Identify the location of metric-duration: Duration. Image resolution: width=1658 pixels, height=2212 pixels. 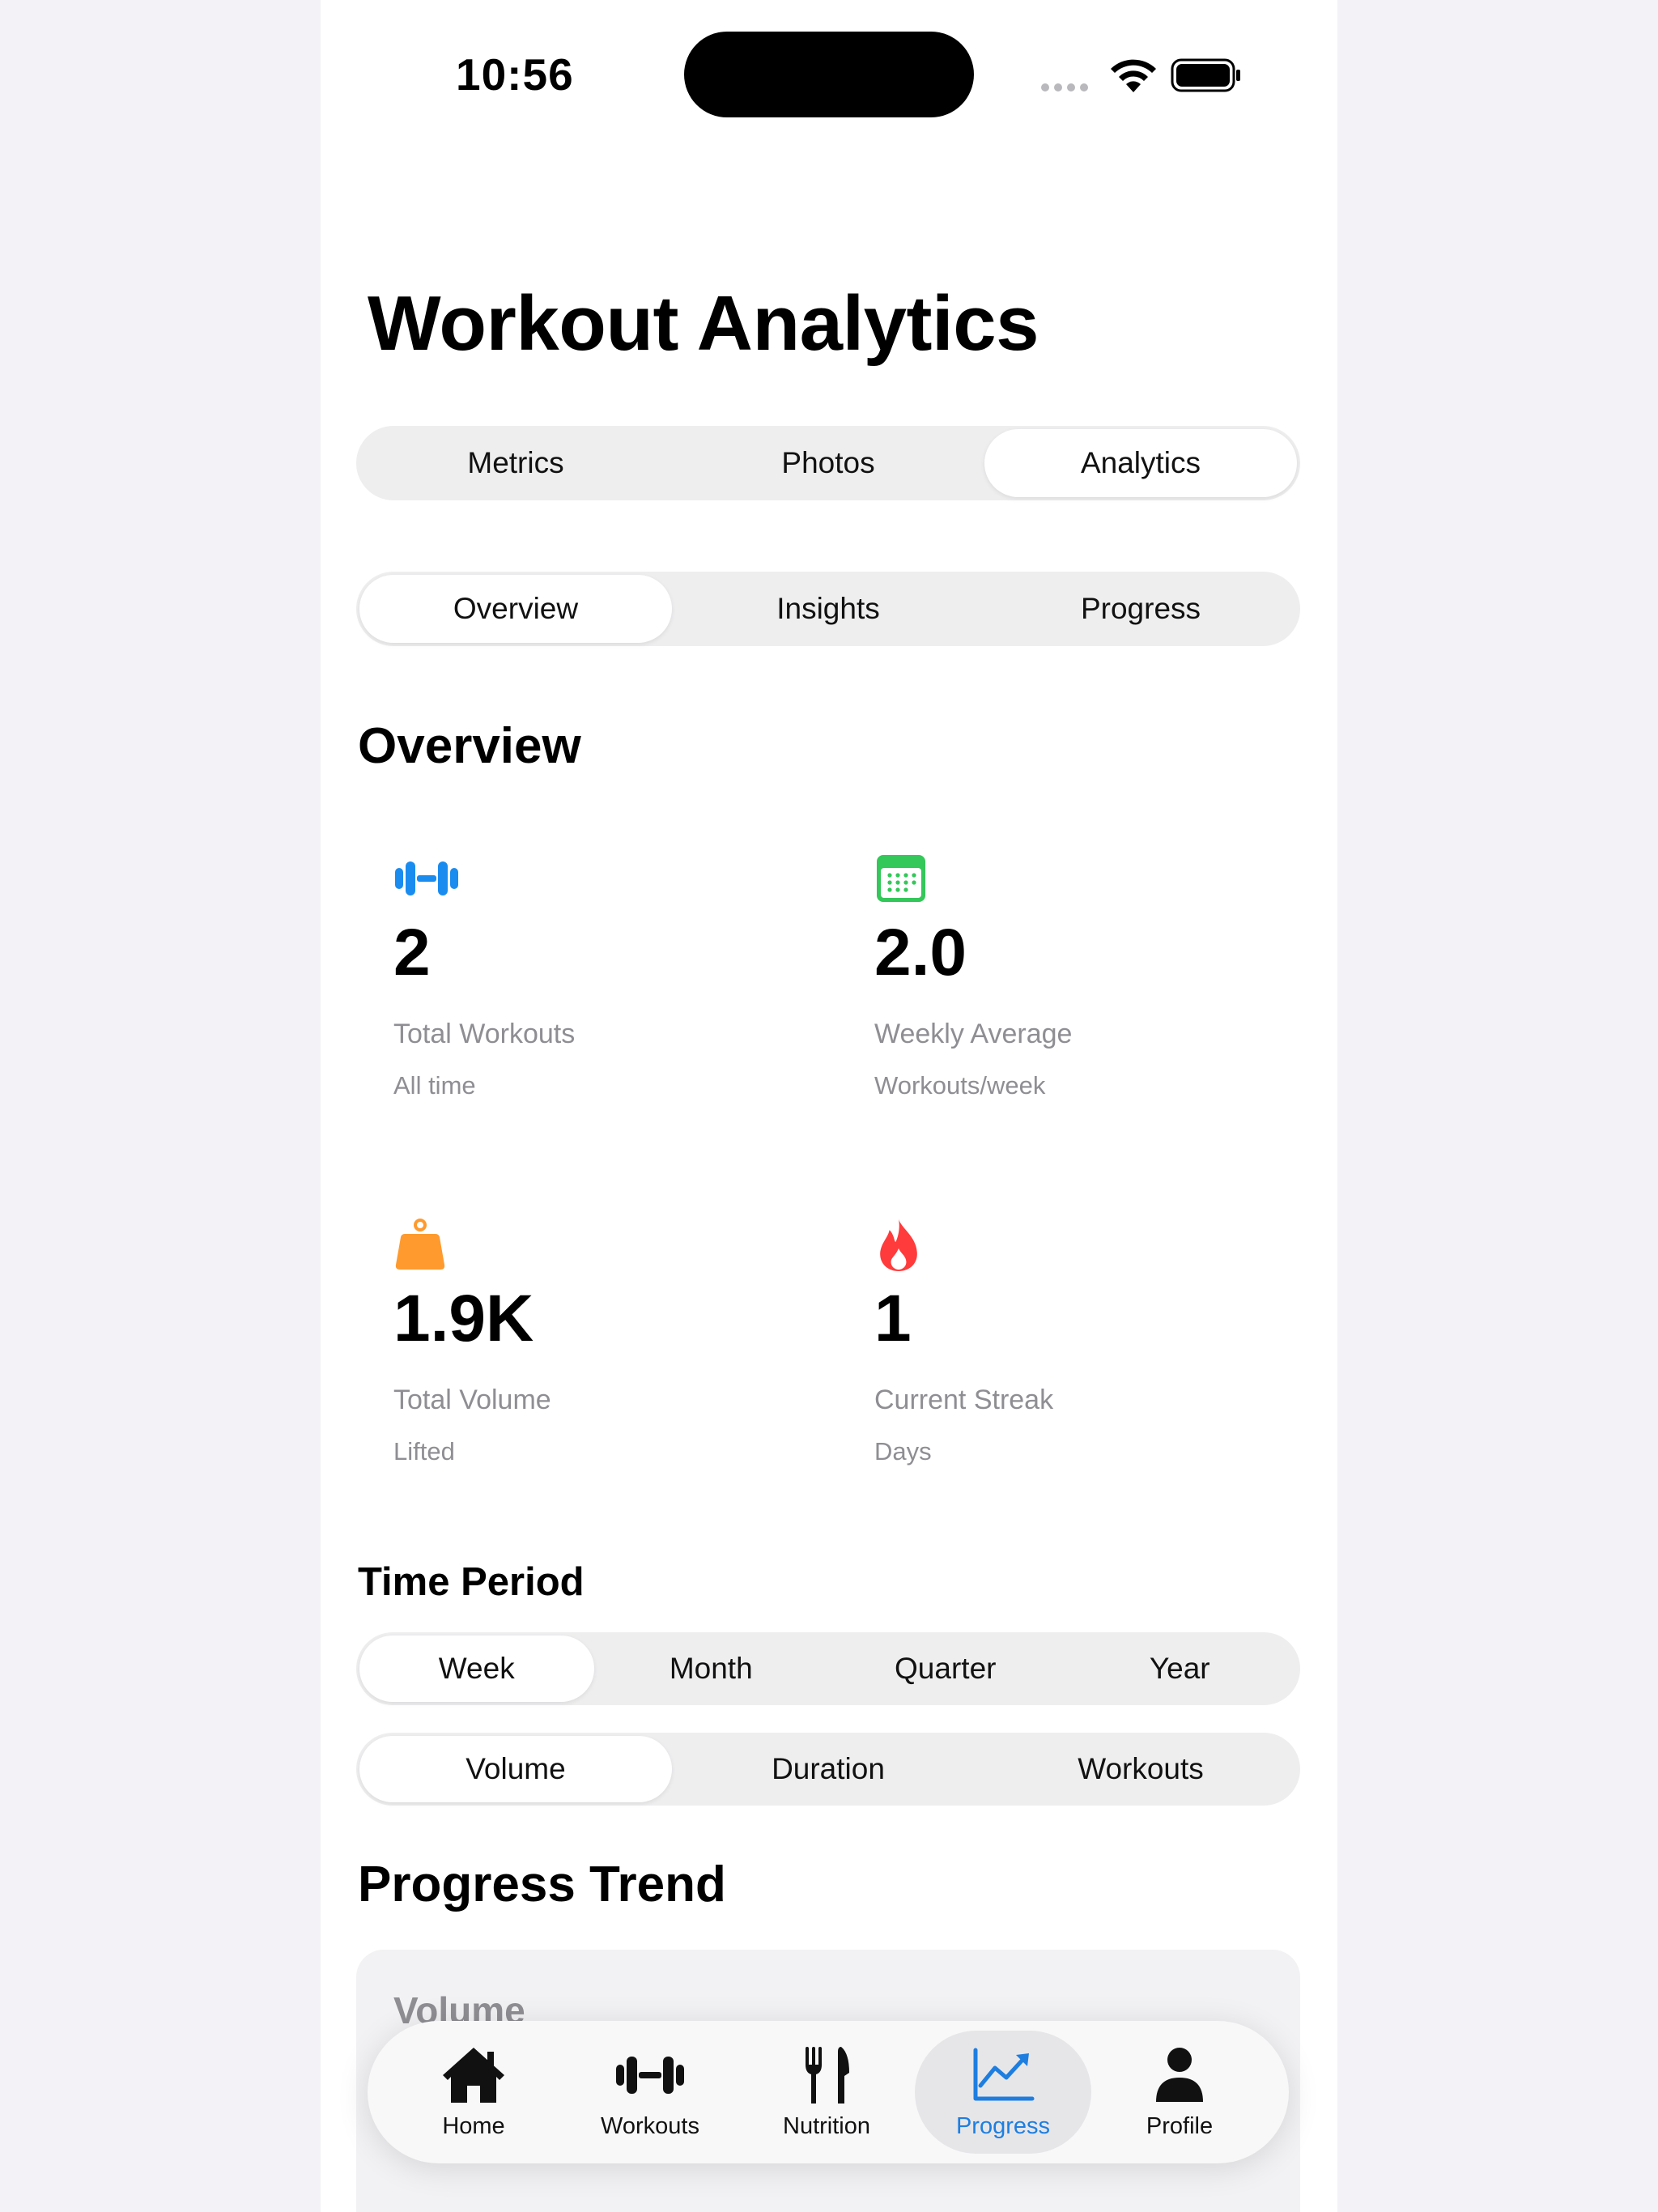
(828, 1769).